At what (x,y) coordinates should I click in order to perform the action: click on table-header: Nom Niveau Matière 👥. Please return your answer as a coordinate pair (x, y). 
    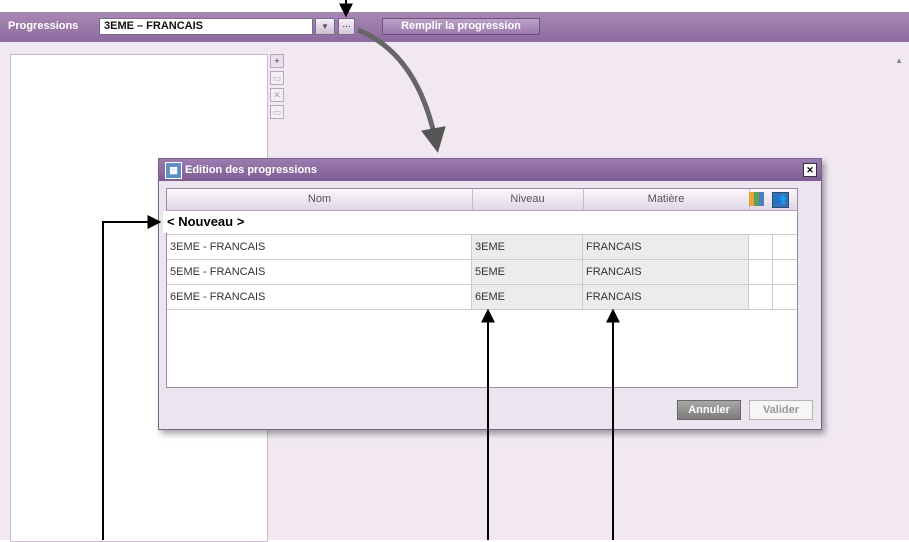
    Looking at the image, I should click on (482, 200).